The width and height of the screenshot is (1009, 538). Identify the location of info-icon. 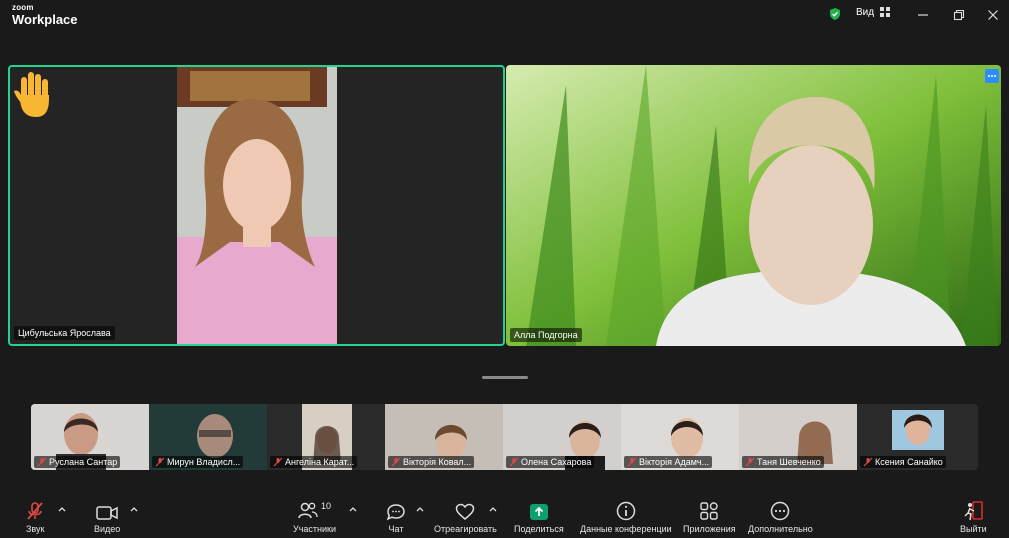
(626, 511).